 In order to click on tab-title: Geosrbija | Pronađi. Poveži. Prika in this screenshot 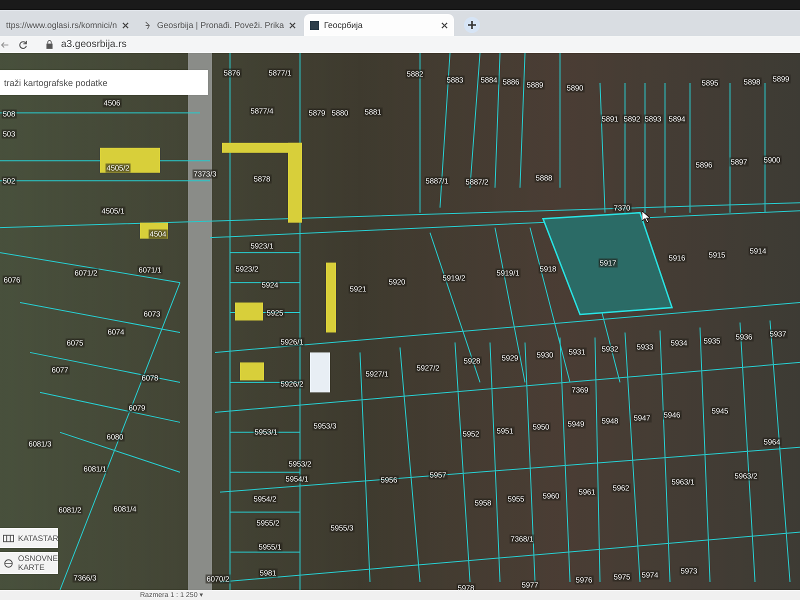, I will do `click(220, 25)`.